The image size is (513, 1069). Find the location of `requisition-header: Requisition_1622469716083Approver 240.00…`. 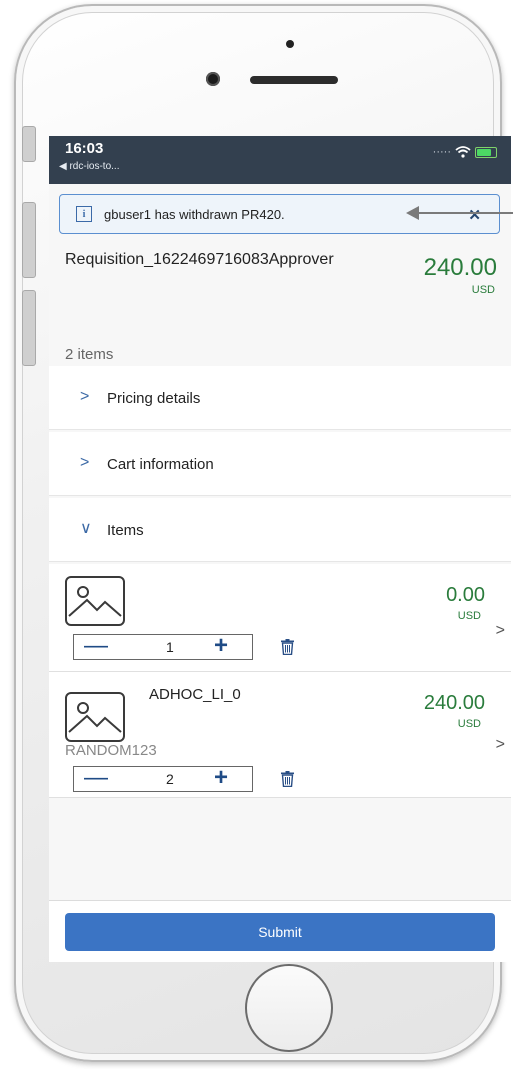

requisition-header: Requisition_1622469716083Approver 240.00… is located at coordinates (280, 301).